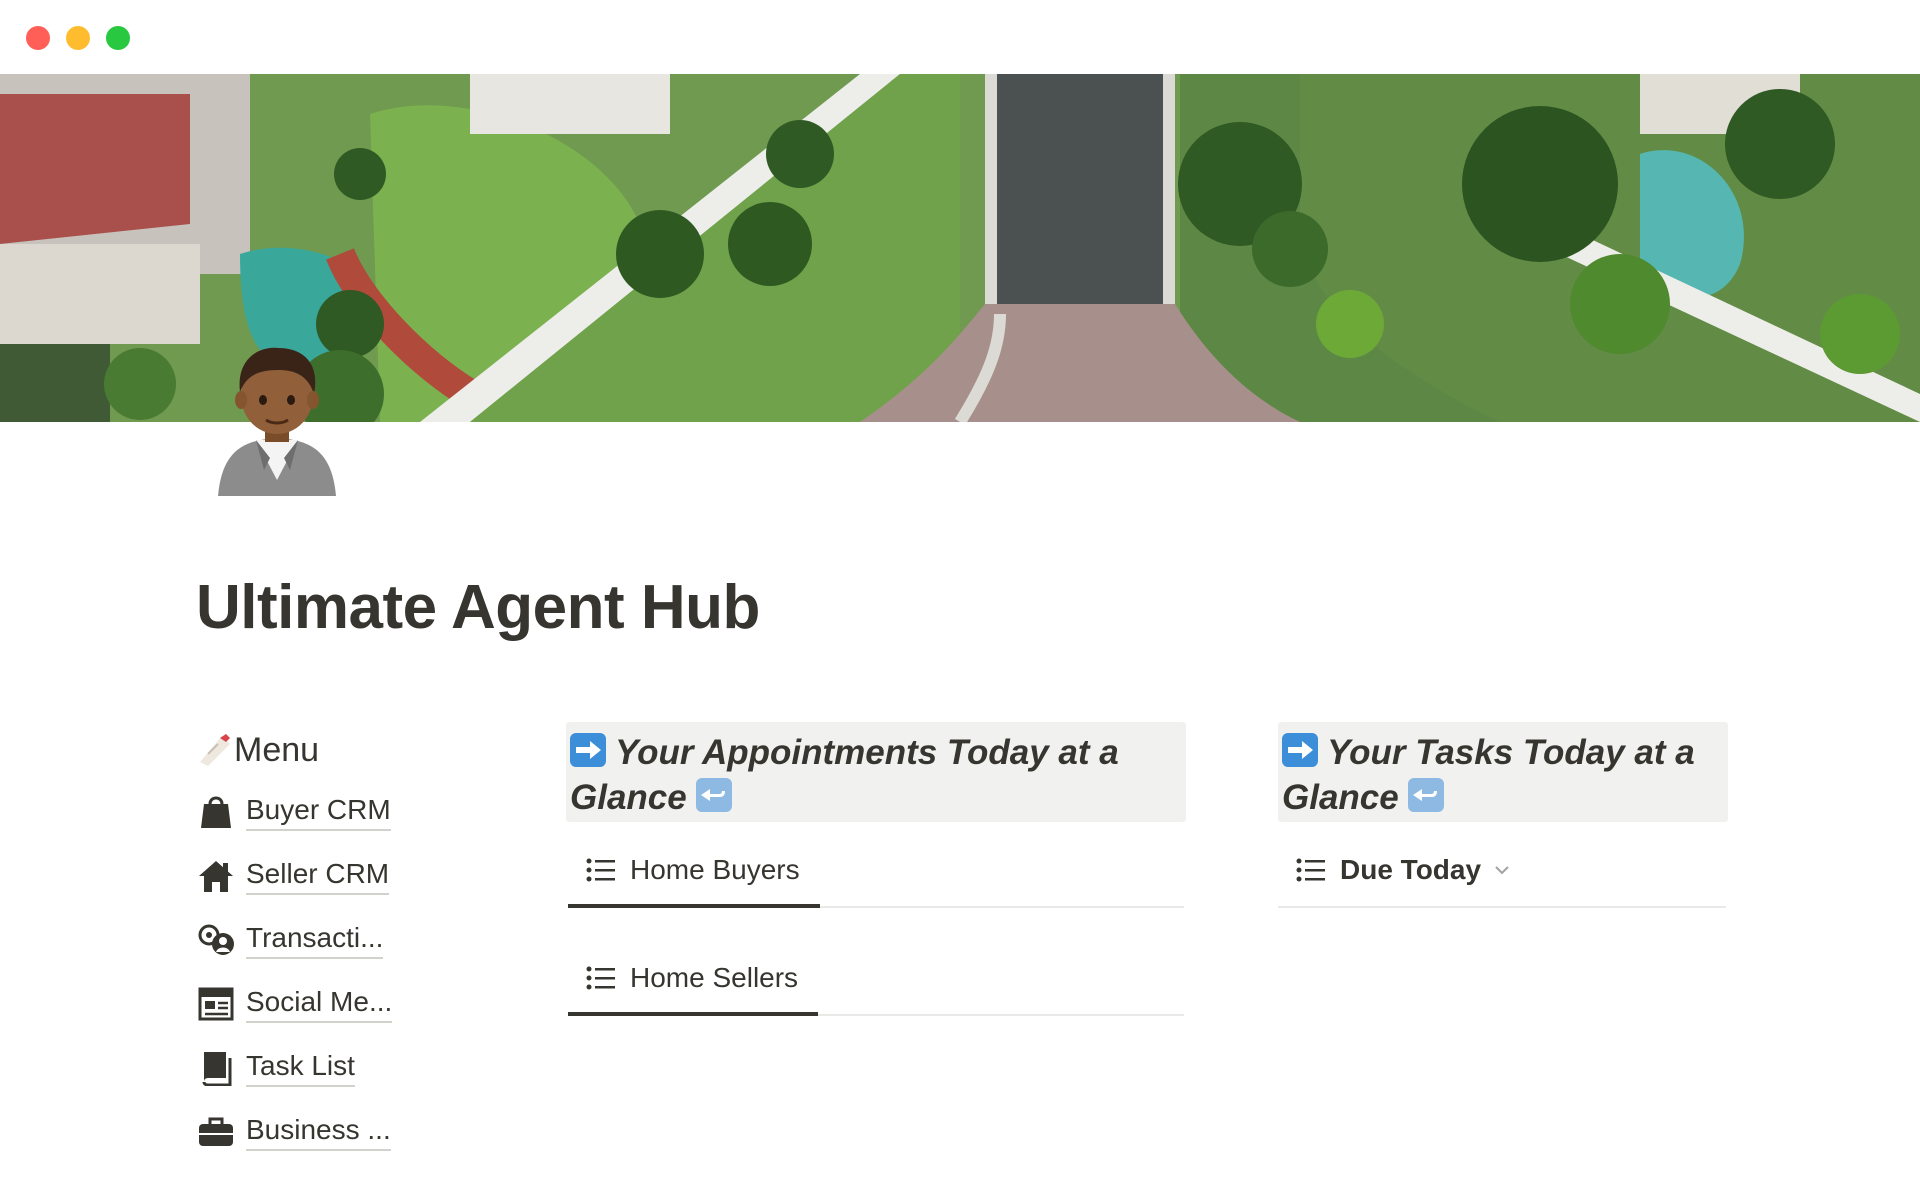  What do you see at coordinates (1502, 907) in the screenshot?
I see `view-divider` at bounding box center [1502, 907].